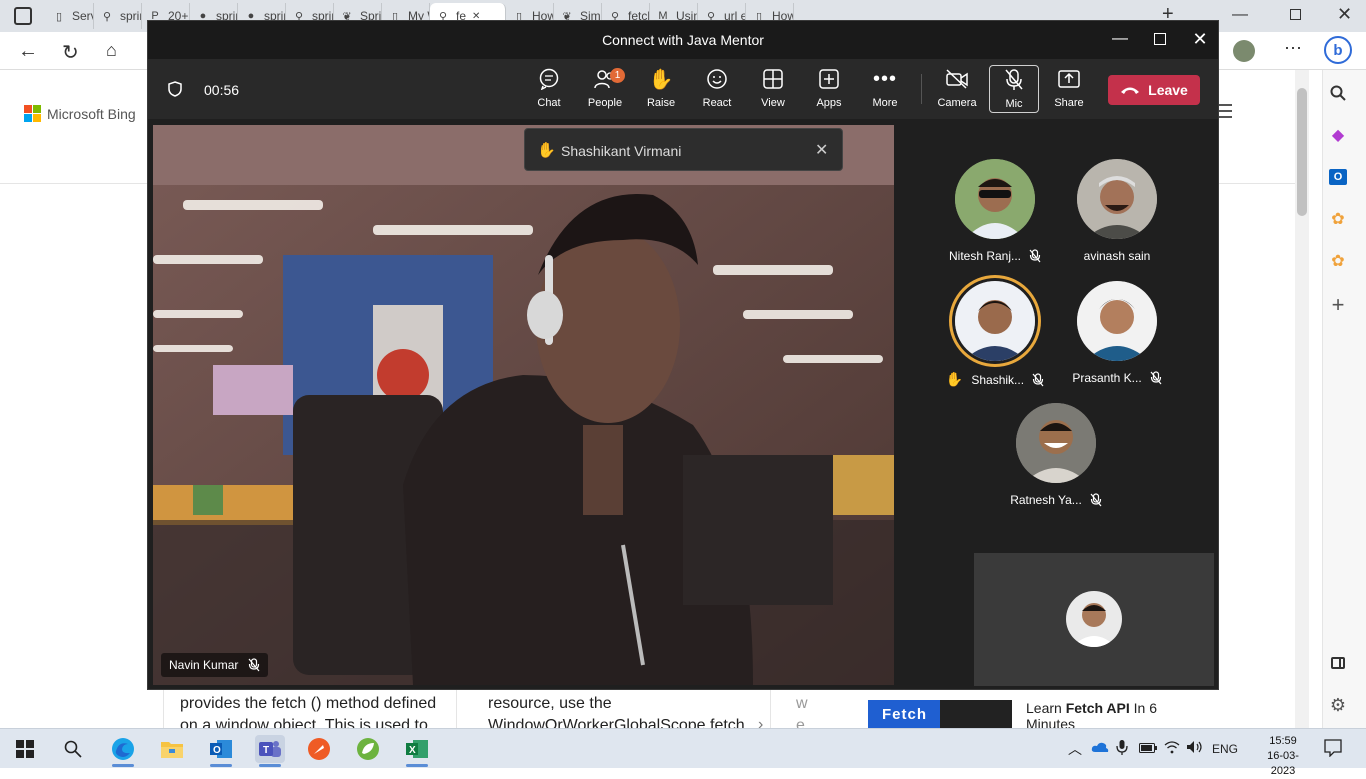 The width and height of the screenshot is (1366, 779). I want to click on mic-label: Mic, so click(1014, 104).